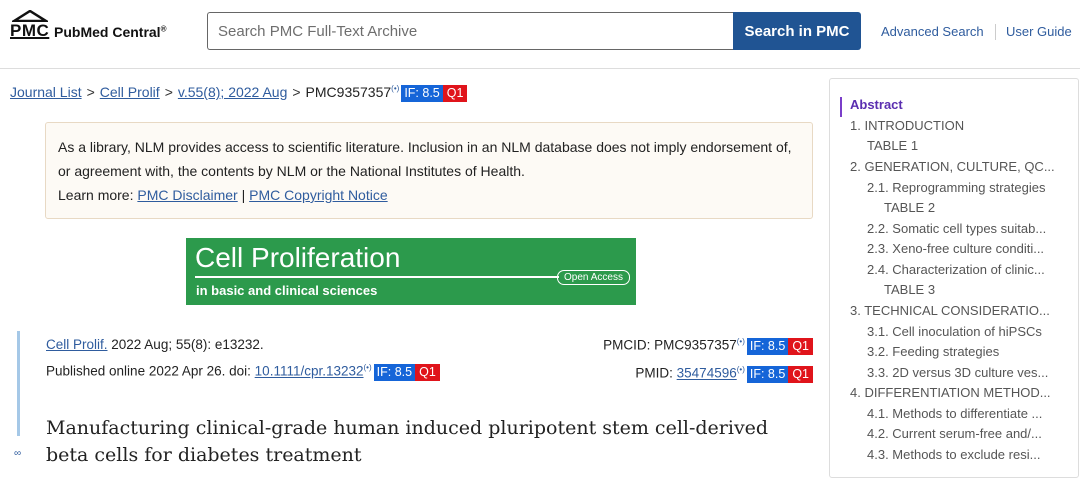  I want to click on logo-mark: PMC, so click(30, 30).